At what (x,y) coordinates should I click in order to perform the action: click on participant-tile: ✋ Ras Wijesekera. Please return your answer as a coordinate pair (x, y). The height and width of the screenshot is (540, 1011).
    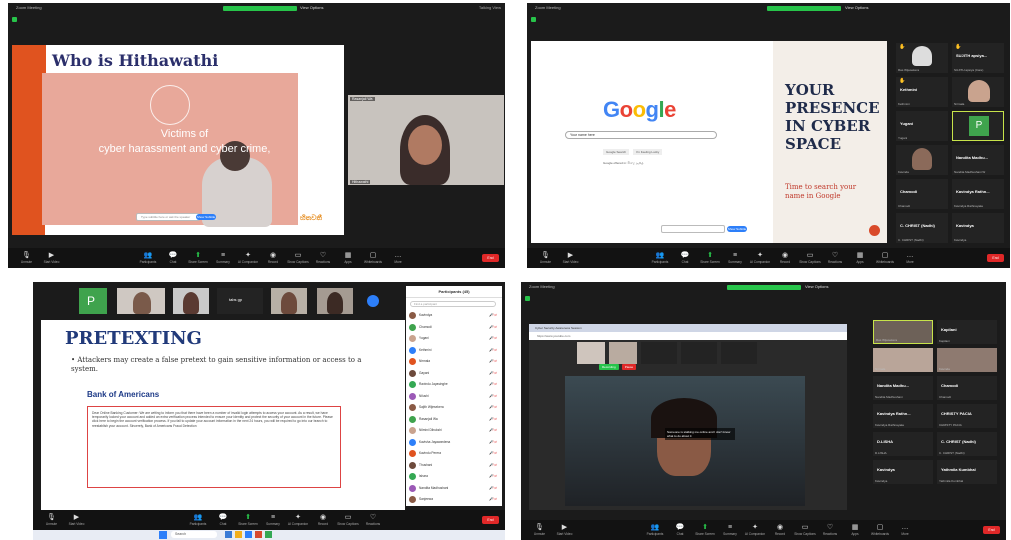
    Looking at the image, I should click on (922, 58).